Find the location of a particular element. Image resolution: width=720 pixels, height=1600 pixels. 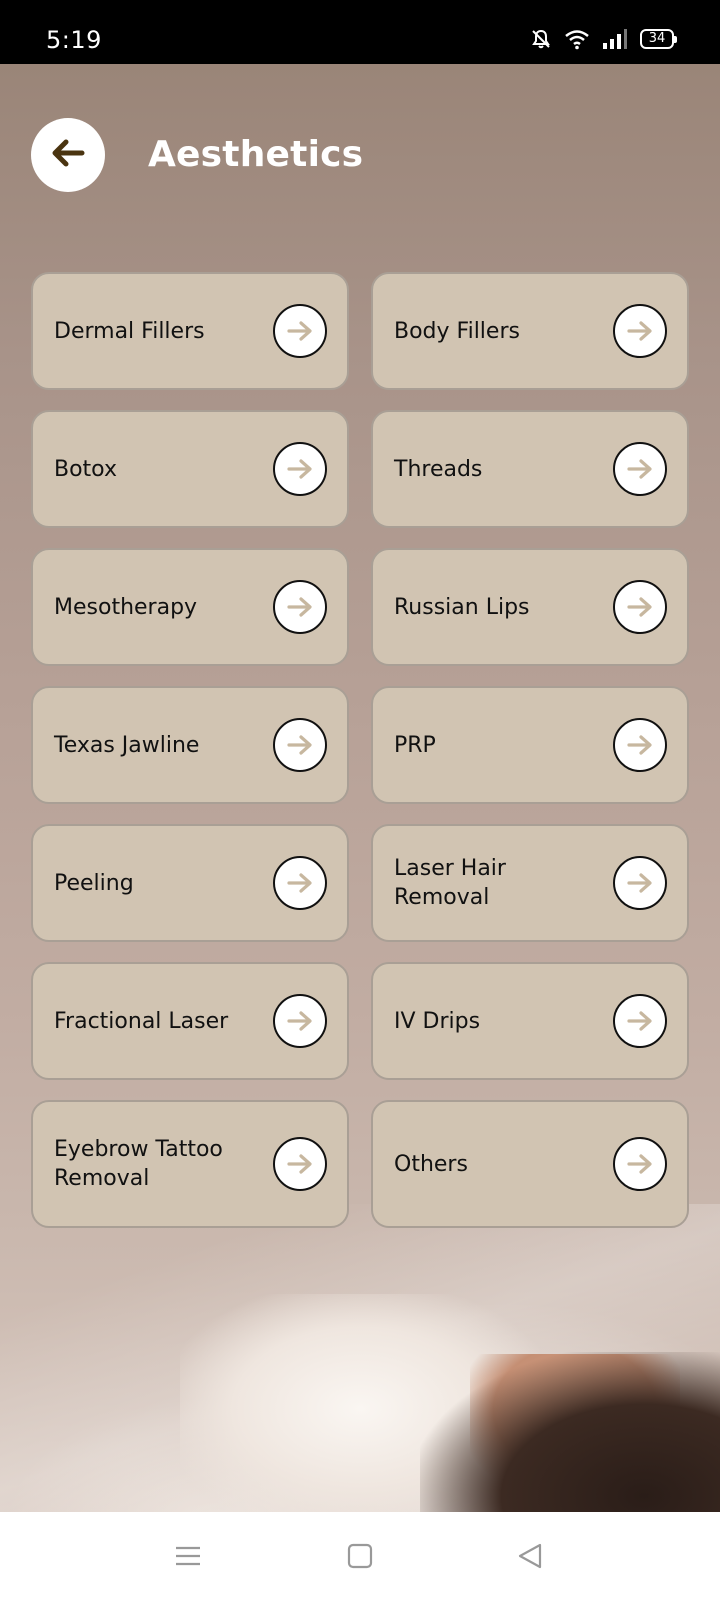

category-card-threads: Threads is located at coordinates (530, 469).